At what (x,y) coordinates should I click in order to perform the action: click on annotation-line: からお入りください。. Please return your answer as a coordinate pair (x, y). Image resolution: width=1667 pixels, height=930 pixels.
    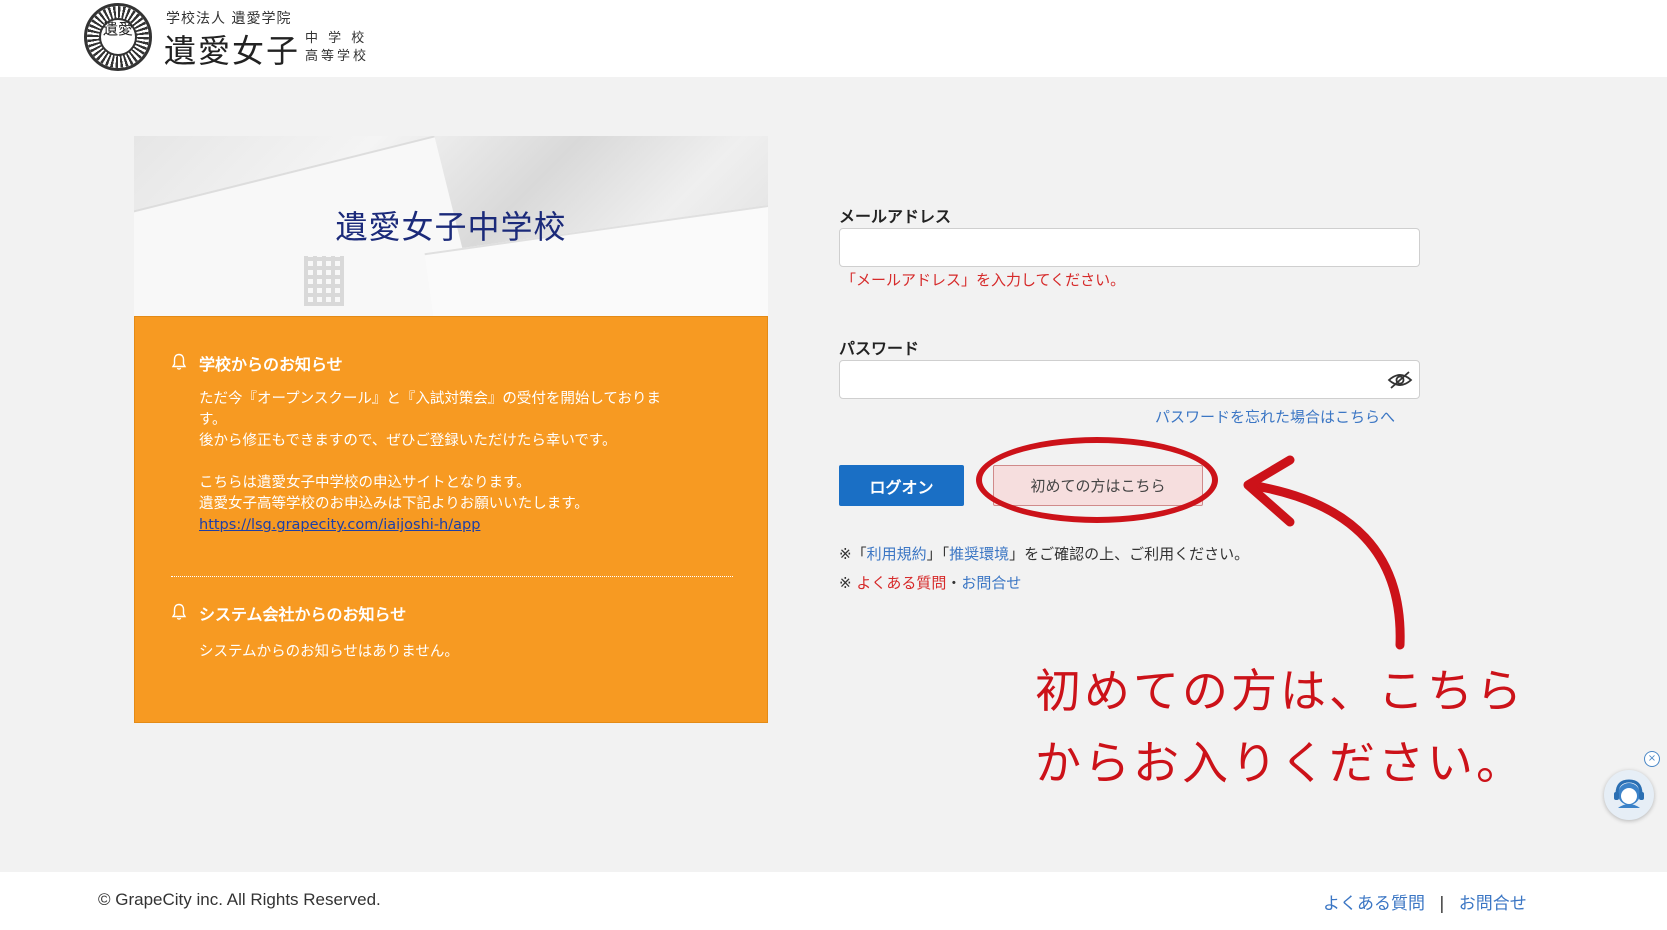
    Looking at the image, I should click on (1280, 763).